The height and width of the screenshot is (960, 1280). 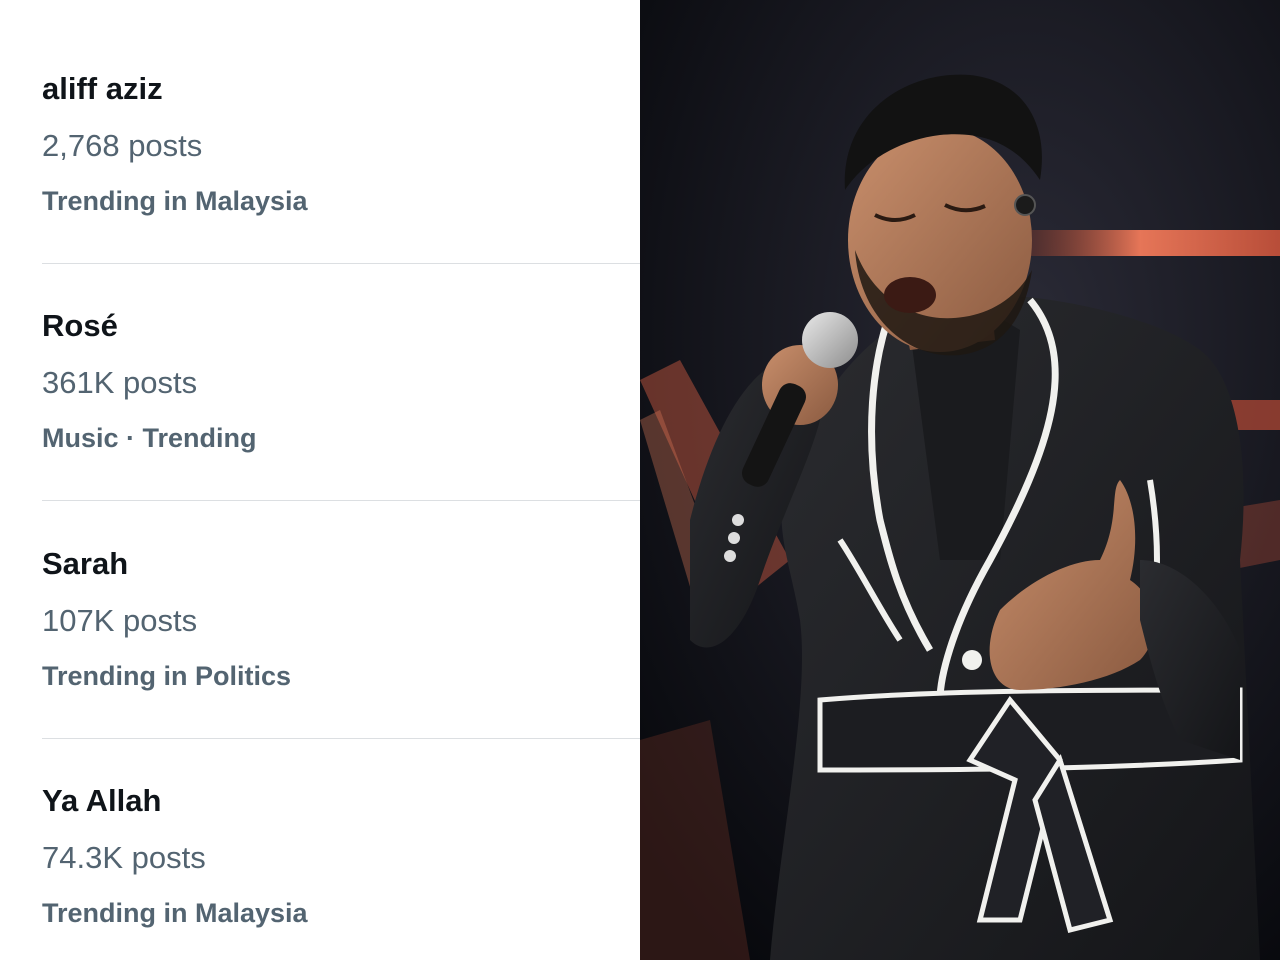 What do you see at coordinates (972, 660) in the screenshot?
I see `jacket-button` at bounding box center [972, 660].